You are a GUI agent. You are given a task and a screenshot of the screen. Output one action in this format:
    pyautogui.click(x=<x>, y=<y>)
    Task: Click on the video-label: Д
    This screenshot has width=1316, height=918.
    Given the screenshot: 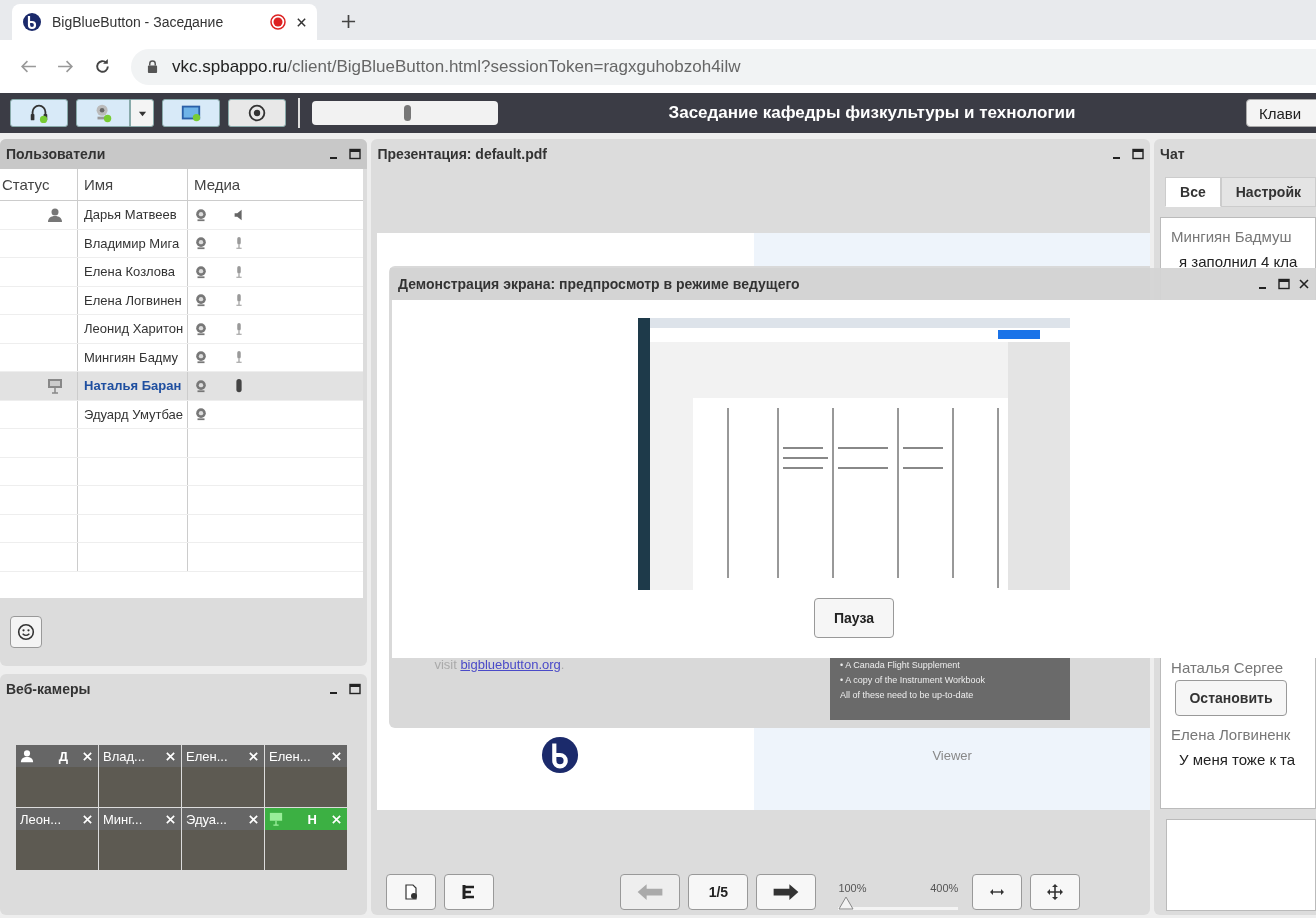 What is the action you would take?
    pyautogui.click(x=63, y=756)
    